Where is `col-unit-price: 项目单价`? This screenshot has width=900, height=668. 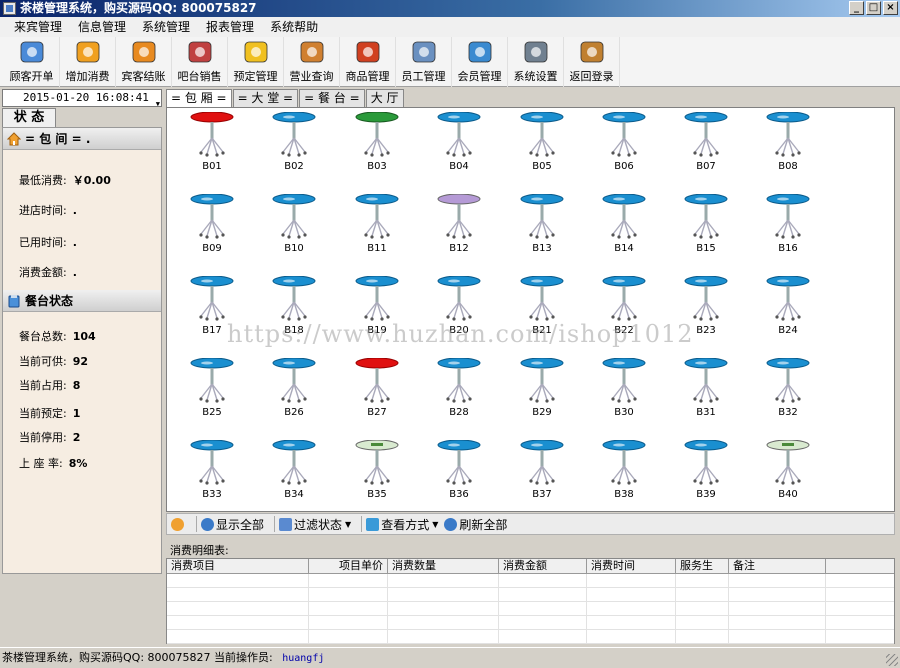
col-unit-price: 项目单价 is located at coordinates (348, 566).